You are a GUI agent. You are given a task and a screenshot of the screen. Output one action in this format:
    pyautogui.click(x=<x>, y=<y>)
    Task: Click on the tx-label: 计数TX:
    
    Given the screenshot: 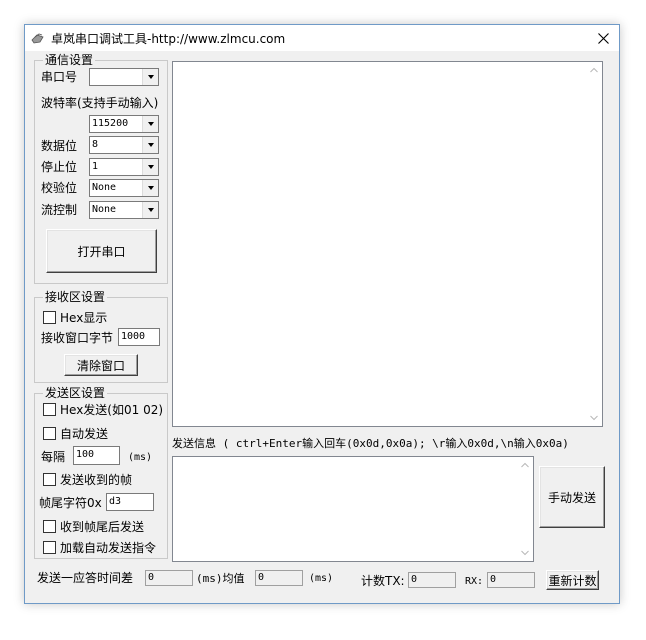 What is the action you would take?
    pyautogui.click(x=383, y=581)
    